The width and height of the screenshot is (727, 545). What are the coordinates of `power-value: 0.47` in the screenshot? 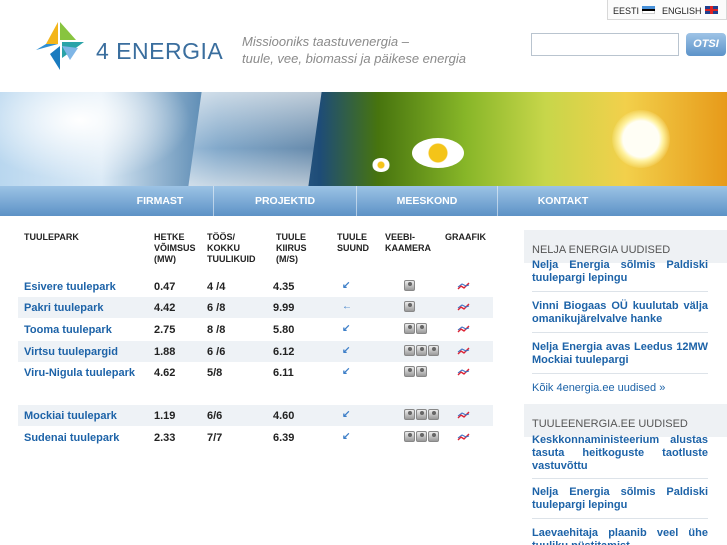 It's located at (165, 287).